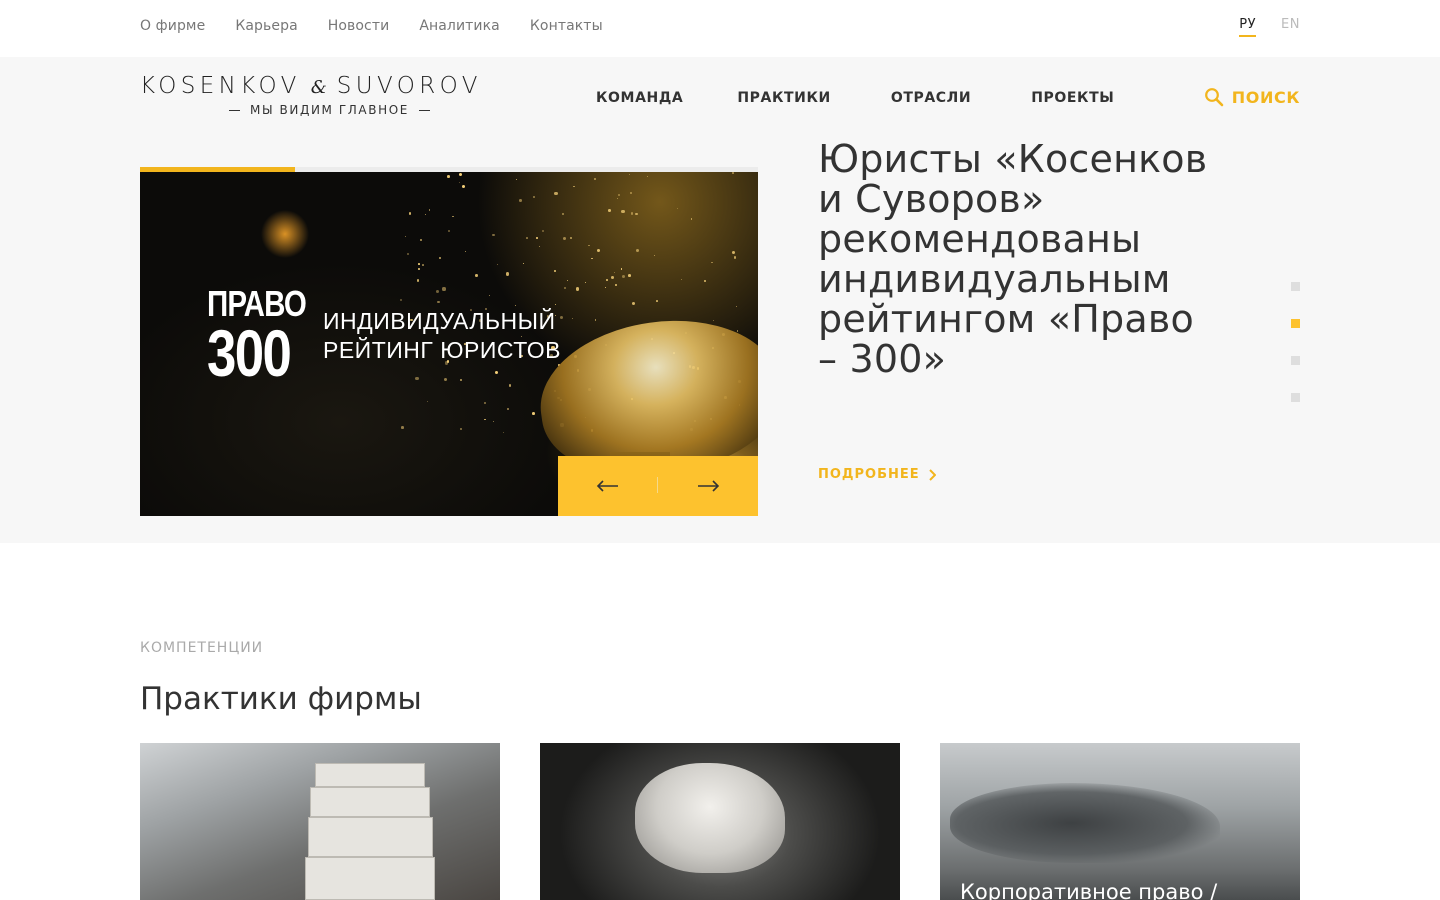 The image size is (1440, 900). What do you see at coordinates (359, 26) in the screenshot?
I see `top-nav-news: Новости` at bounding box center [359, 26].